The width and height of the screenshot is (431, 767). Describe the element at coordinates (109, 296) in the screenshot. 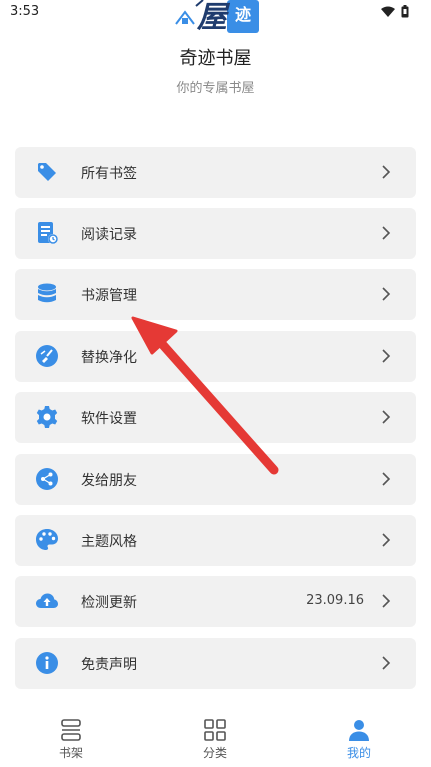

I see `menu-label: 书源管理` at that location.